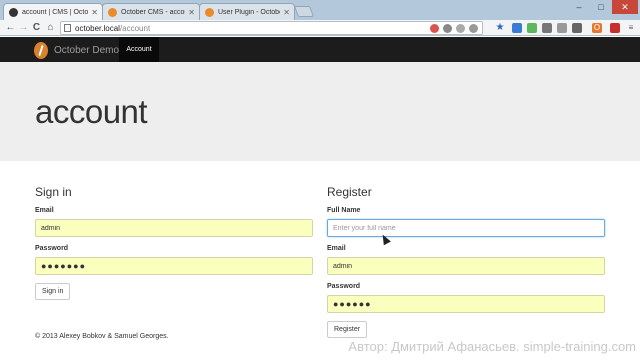  I want to click on register-button: Register, so click(347, 329).